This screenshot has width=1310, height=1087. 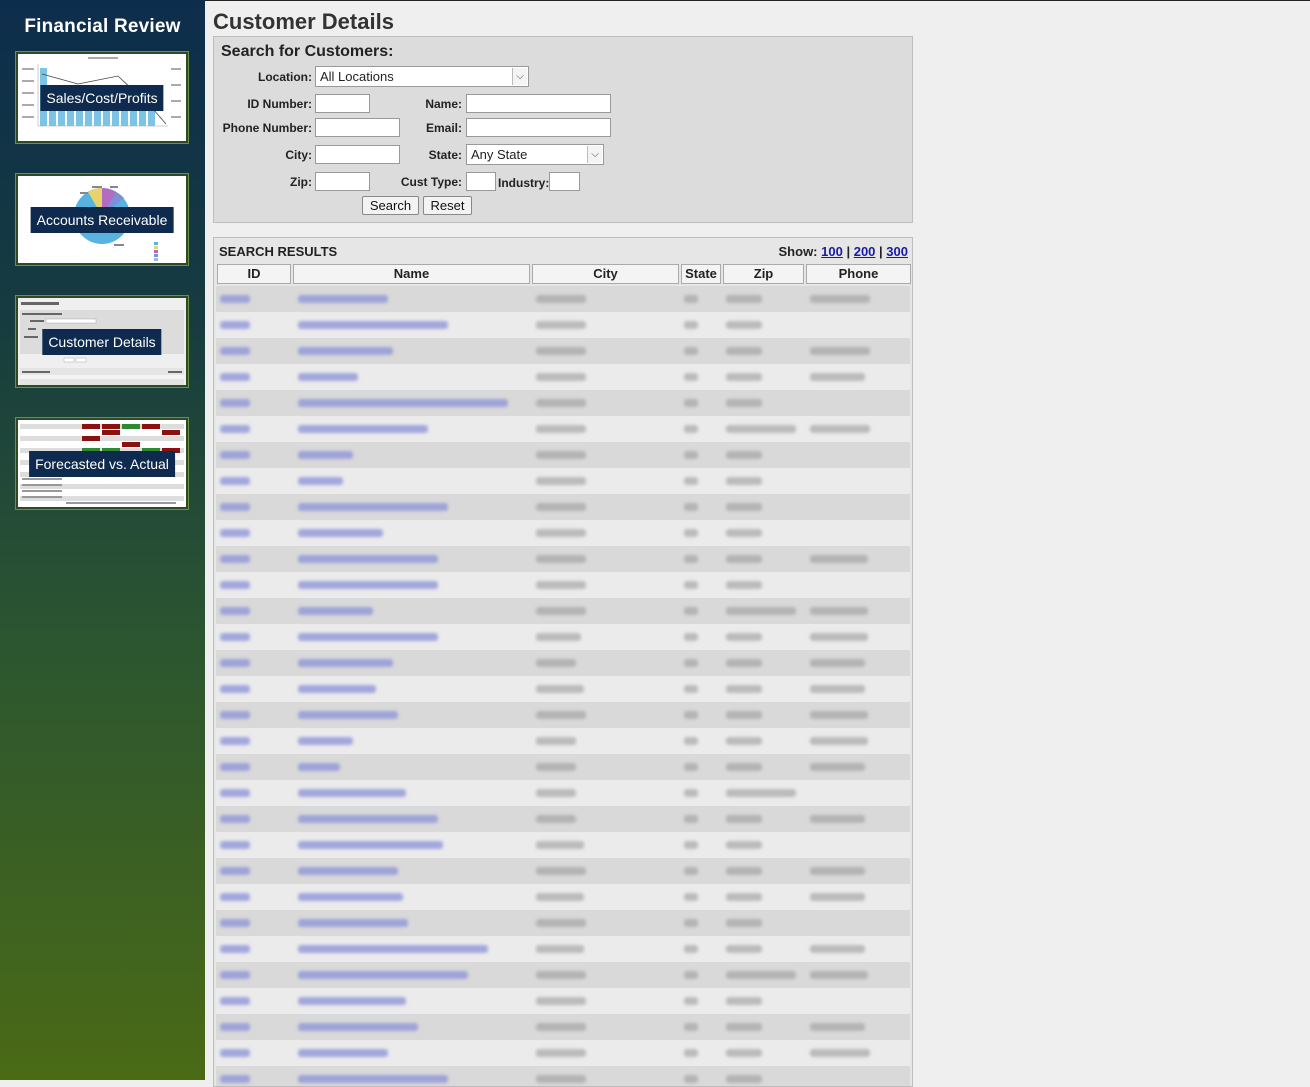 What do you see at coordinates (102, 97) in the screenshot?
I see `nav-card-sales-cost-profits: Sales/Cost/Profits` at bounding box center [102, 97].